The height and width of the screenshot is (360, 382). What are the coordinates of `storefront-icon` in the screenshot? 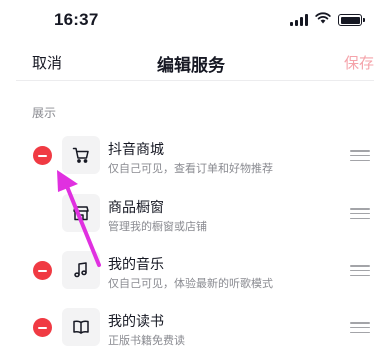 It's located at (81, 213).